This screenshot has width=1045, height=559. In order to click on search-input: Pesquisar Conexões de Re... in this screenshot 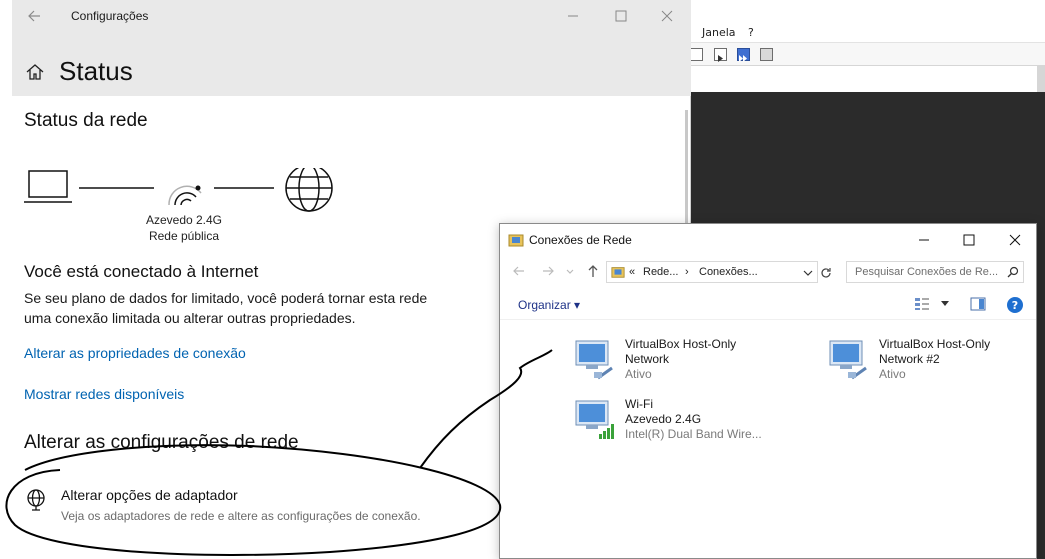, I will do `click(935, 272)`.